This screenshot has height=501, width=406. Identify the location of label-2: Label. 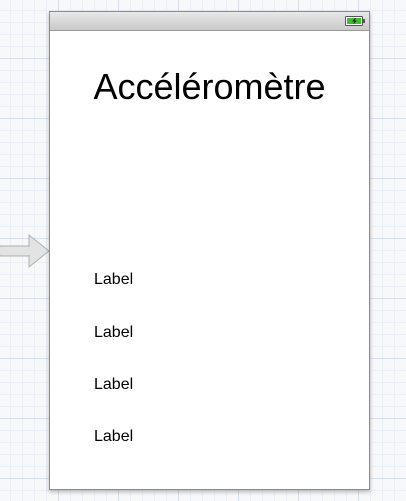
(113, 333).